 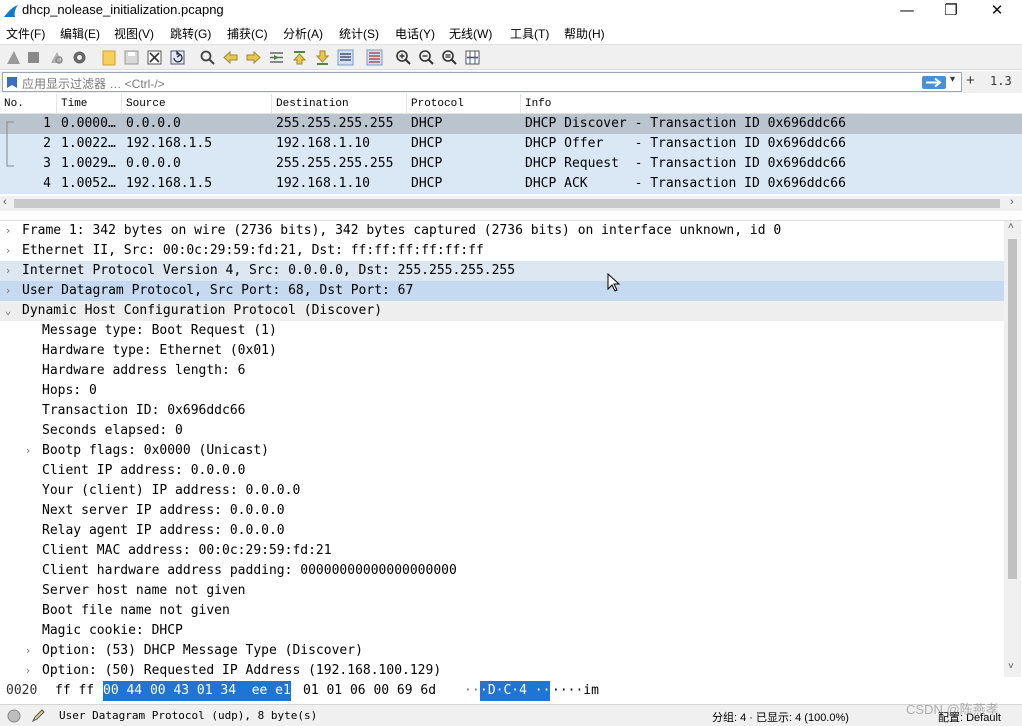 I want to click on detail-tree-item: Boot file name not given, so click(x=502, y=611).